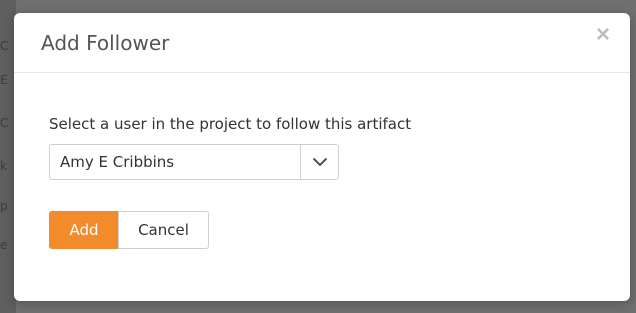  I want to click on user-select: Amy E Cribbins, so click(194, 162).